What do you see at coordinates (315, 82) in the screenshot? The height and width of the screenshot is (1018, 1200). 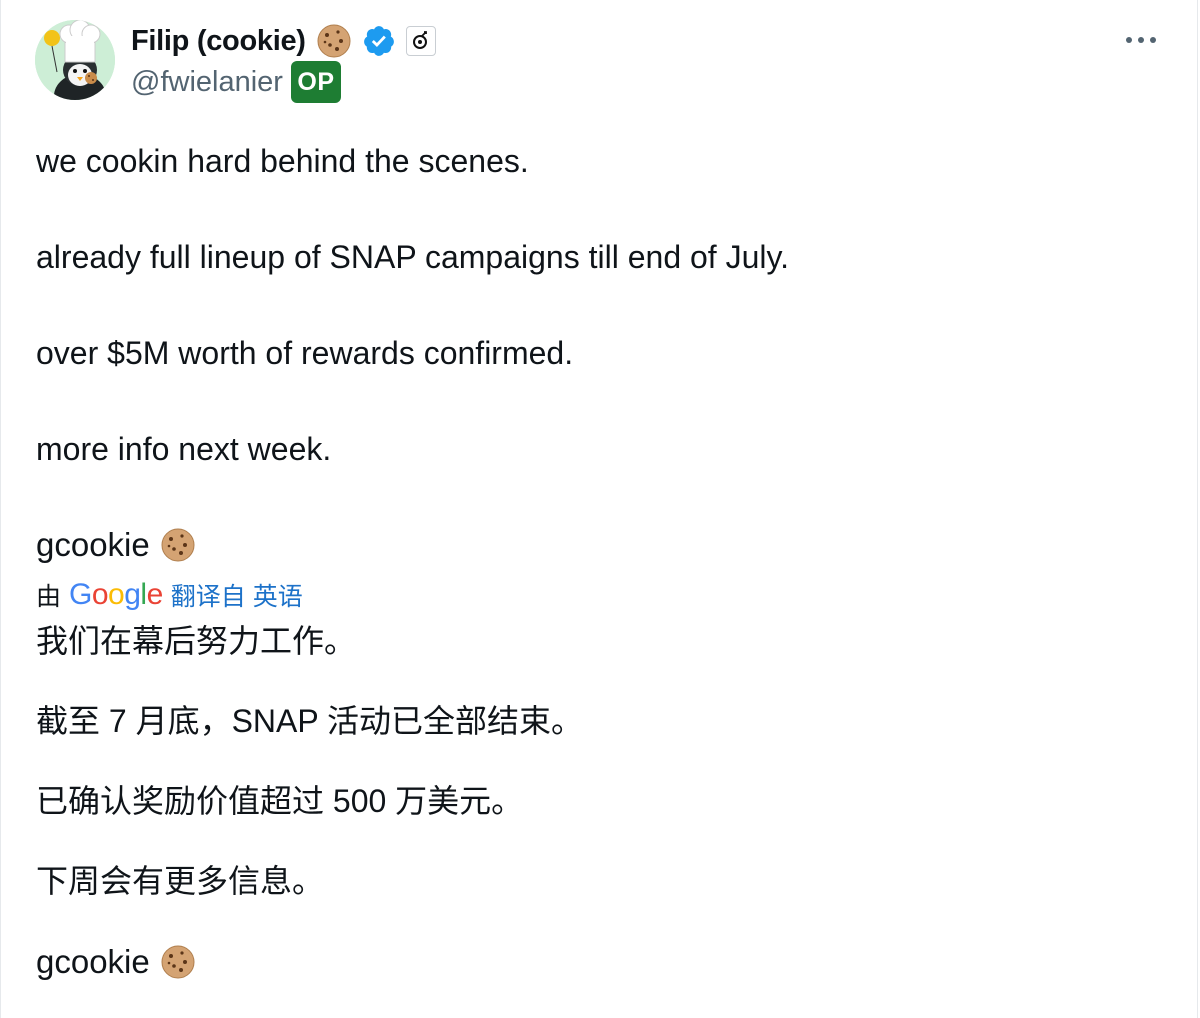 I see `op-badge: OP` at bounding box center [315, 82].